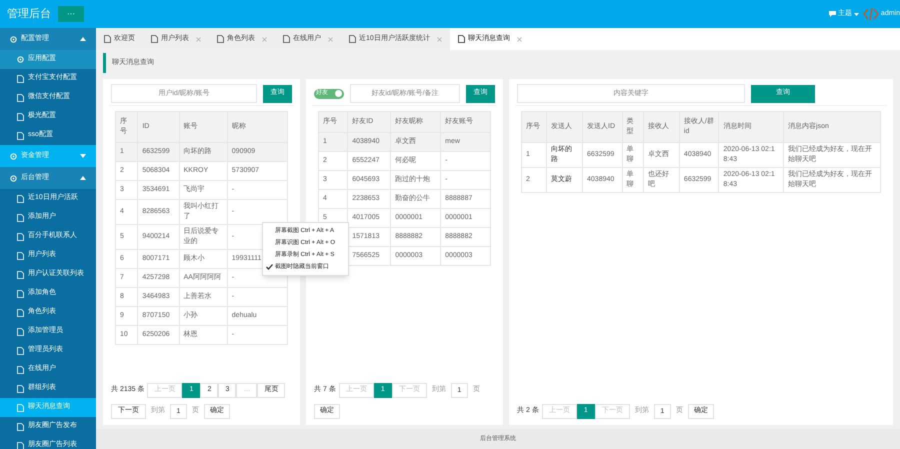  What do you see at coordinates (832, 14) in the screenshot?
I see `chat-icon` at bounding box center [832, 14].